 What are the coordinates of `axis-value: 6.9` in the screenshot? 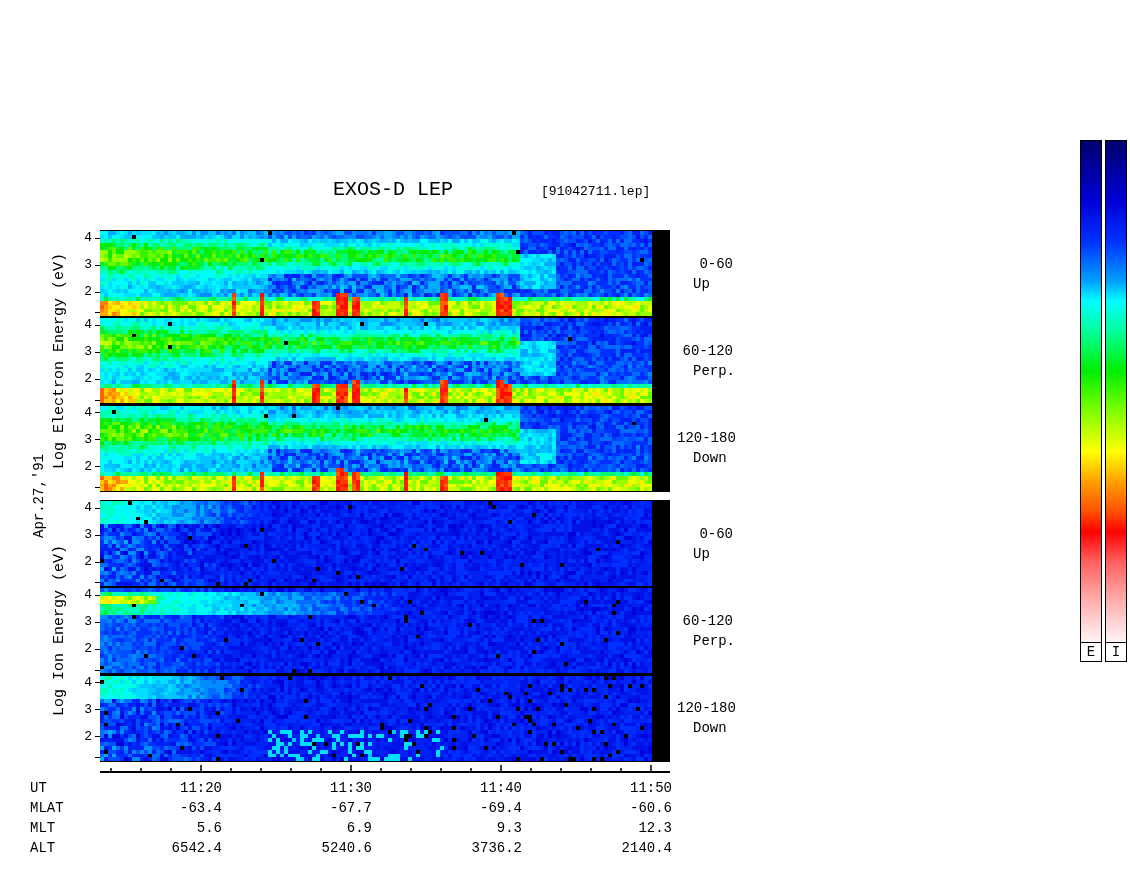 It's located at (358, 828).